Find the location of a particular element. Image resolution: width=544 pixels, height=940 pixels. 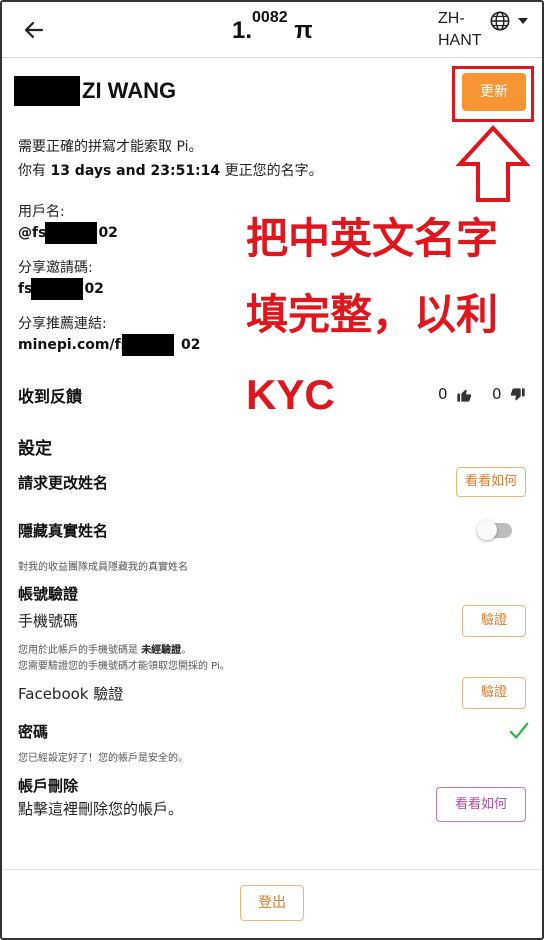

settings-title: 設定 is located at coordinates (35, 449).